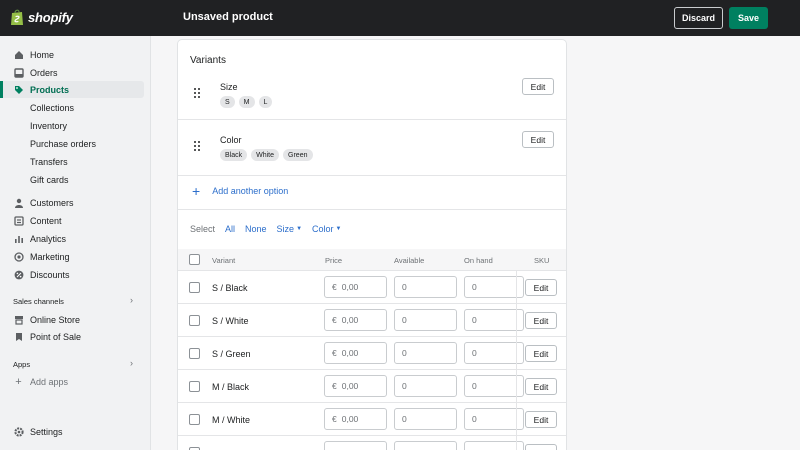 Image resolution: width=800 pixels, height=450 pixels. I want to click on sidebar-item-products: Products, so click(72, 89).